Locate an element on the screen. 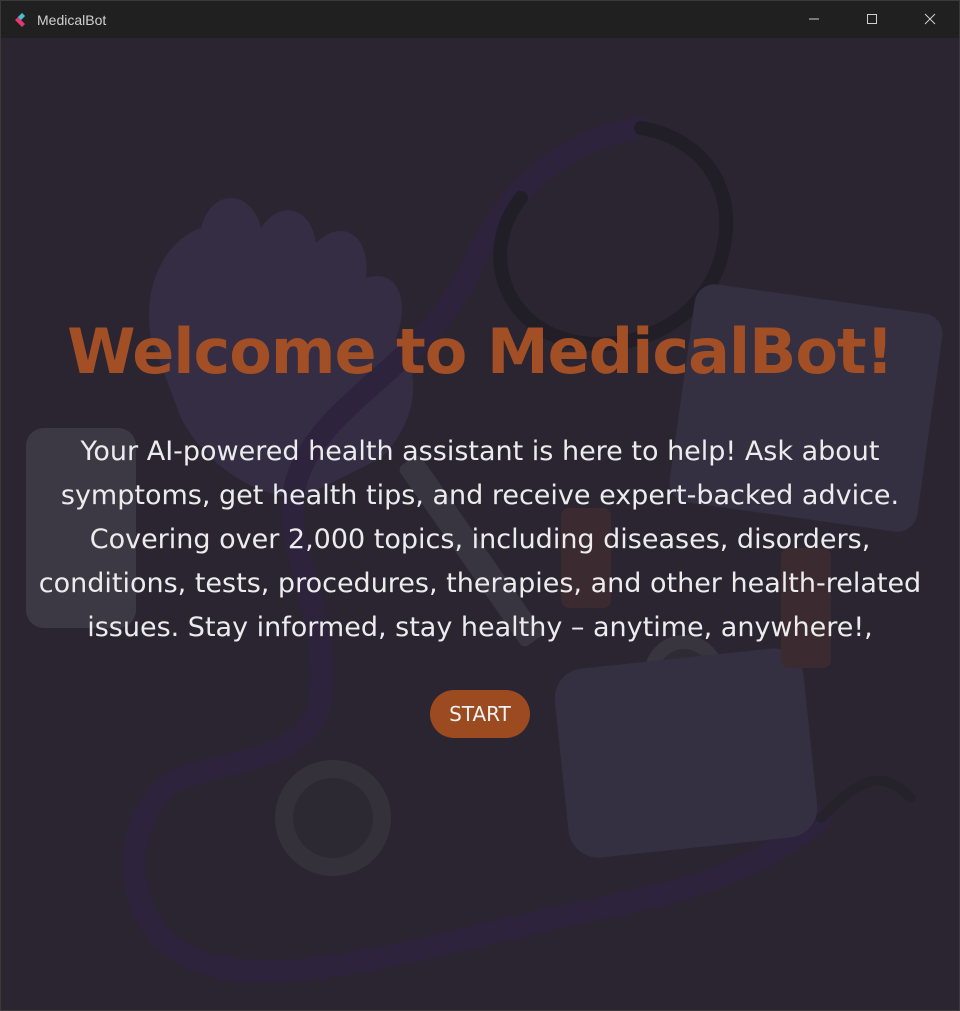 The width and height of the screenshot is (960, 1011). window-controls is located at coordinates (872, 19).